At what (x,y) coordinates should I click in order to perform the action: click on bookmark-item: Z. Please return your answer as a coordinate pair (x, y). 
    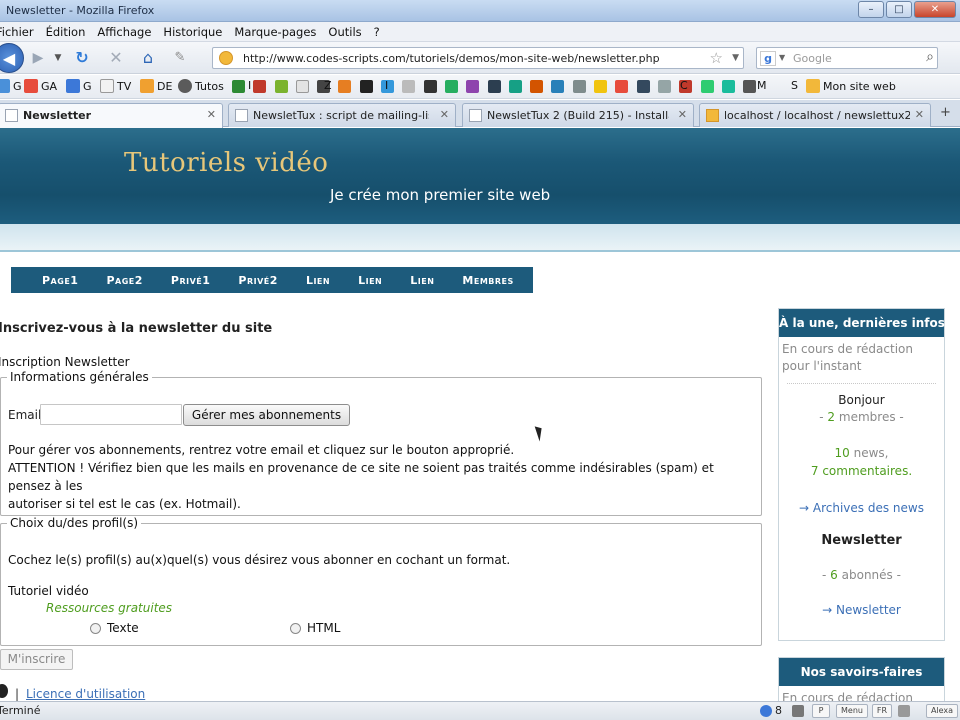
    Looking at the image, I should click on (328, 85).